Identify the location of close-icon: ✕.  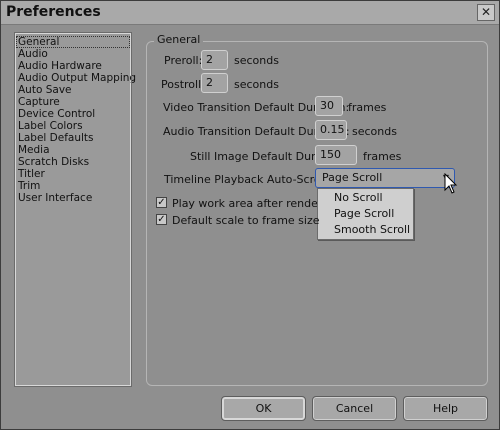
(486, 12).